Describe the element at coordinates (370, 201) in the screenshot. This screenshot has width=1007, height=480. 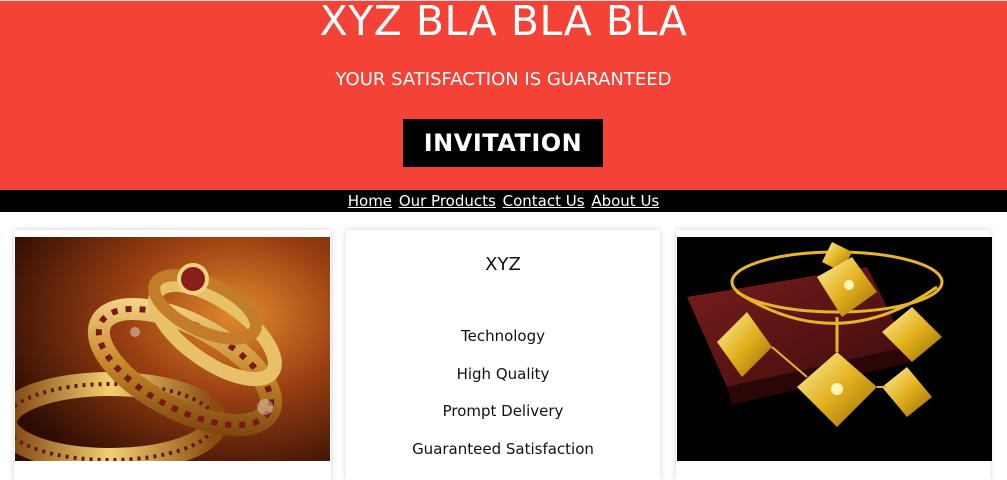
I see `nav-link-home: Home` at that location.